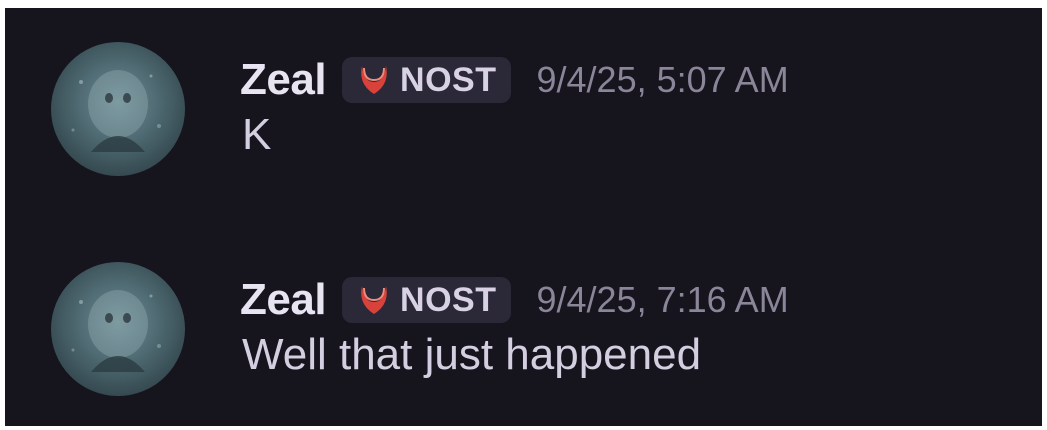 The image size is (1047, 430). Describe the element at coordinates (514, 300) in the screenshot. I see `message-header: Zeal NOST 9/4/25, 7:16 AM` at that location.